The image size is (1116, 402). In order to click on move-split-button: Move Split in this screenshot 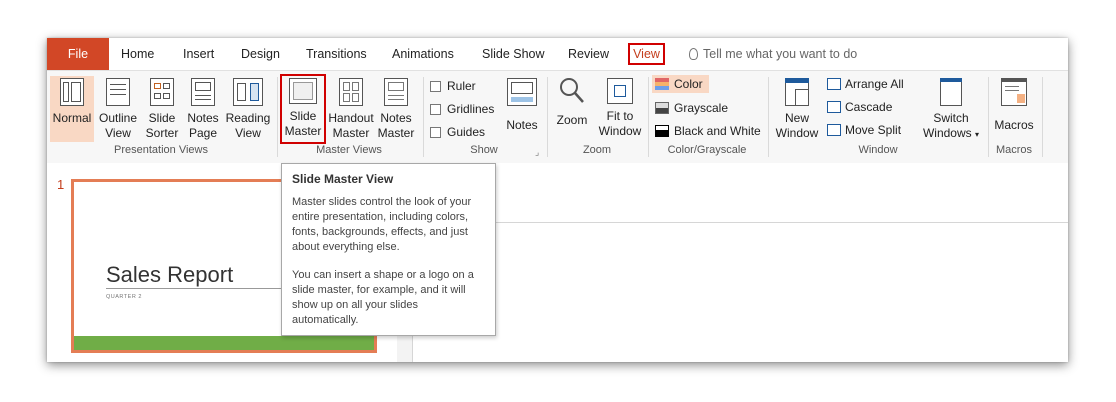, I will do `click(864, 130)`.